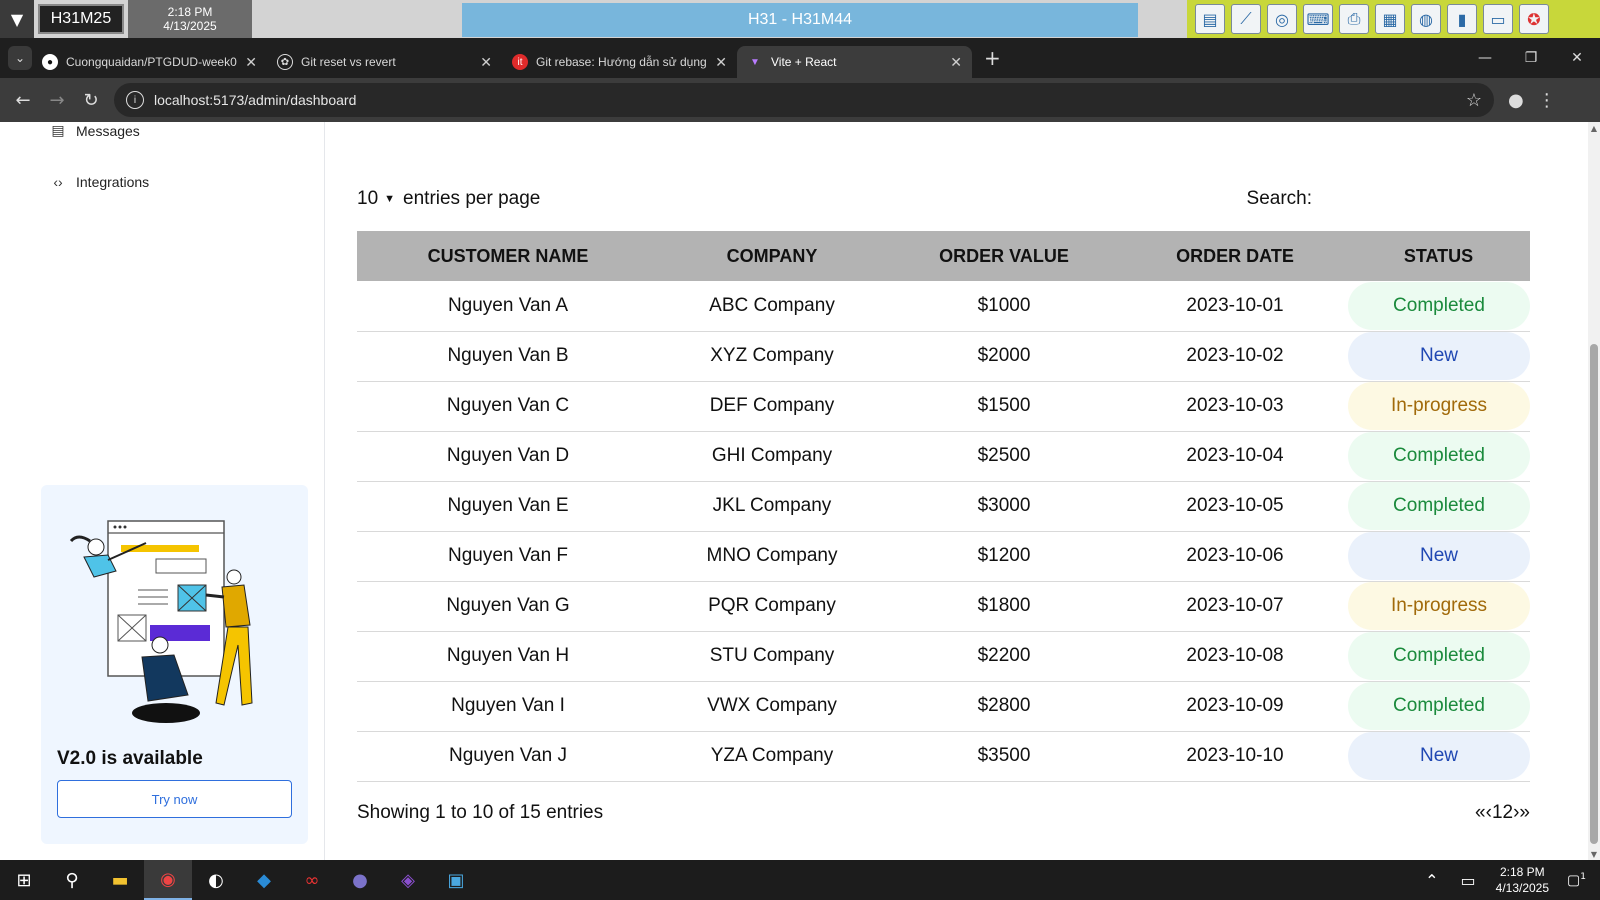  I want to click on disc-icon: ◎, so click(1282, 19).